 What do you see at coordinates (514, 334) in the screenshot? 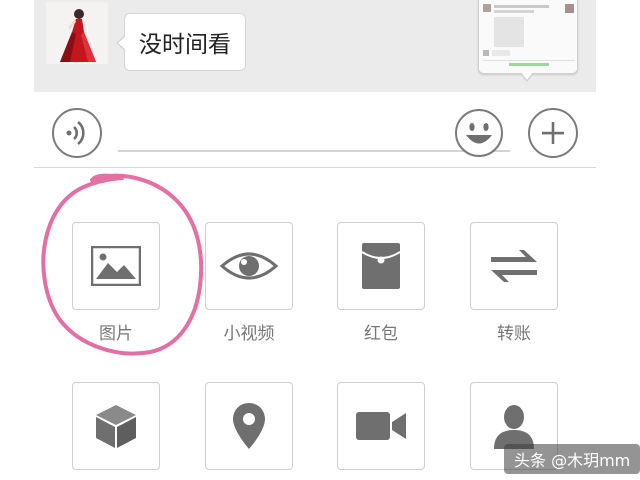
I see `panel-item-label: 转账` at bounding box center [514, 334].